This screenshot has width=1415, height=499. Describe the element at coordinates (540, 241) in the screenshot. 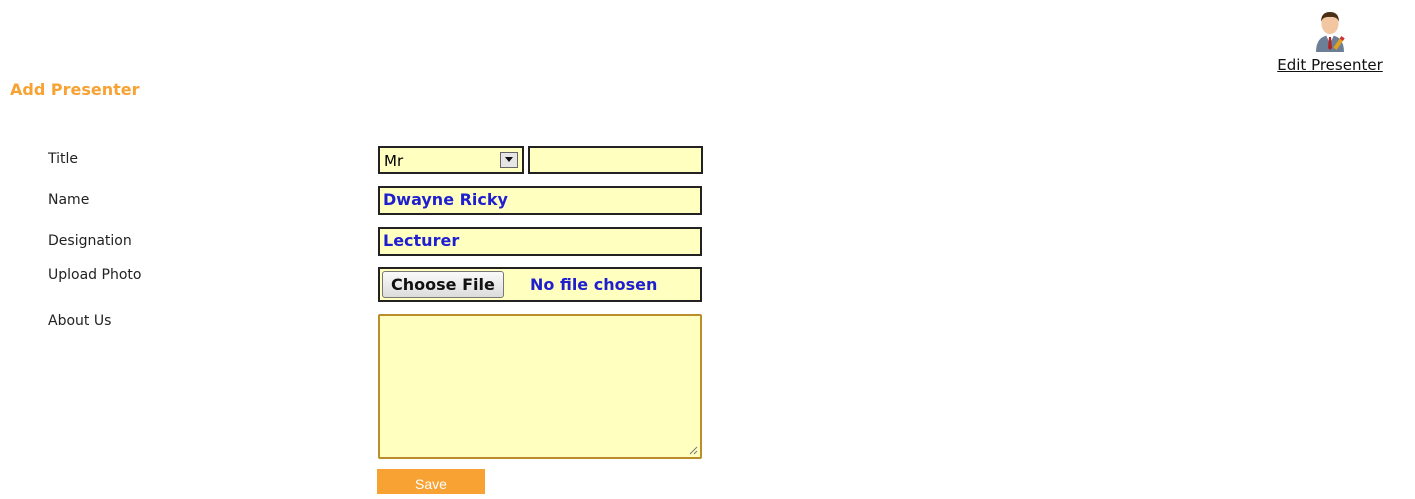

I see `designation-input: Lecturer` at that location.